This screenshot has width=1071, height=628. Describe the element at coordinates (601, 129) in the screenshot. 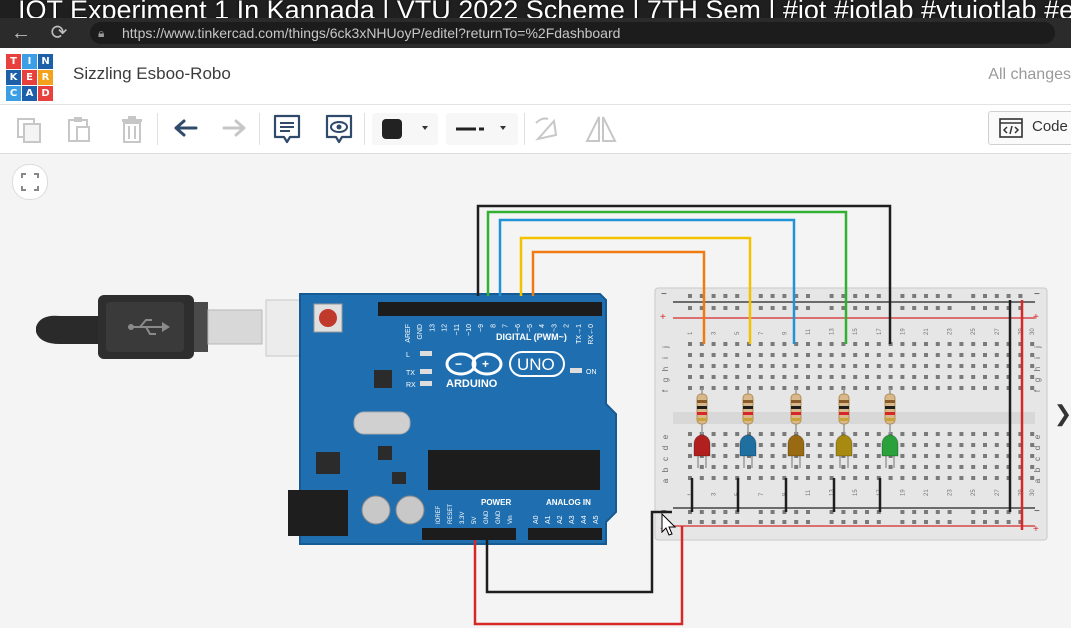

I see `flip-icon` at that location.